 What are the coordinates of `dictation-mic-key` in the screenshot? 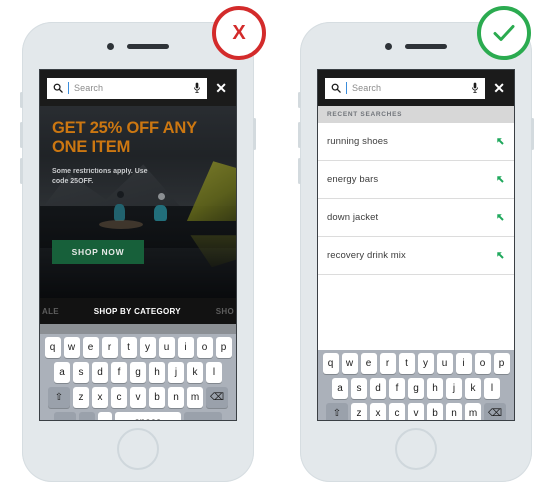 It's located at (105, 416).